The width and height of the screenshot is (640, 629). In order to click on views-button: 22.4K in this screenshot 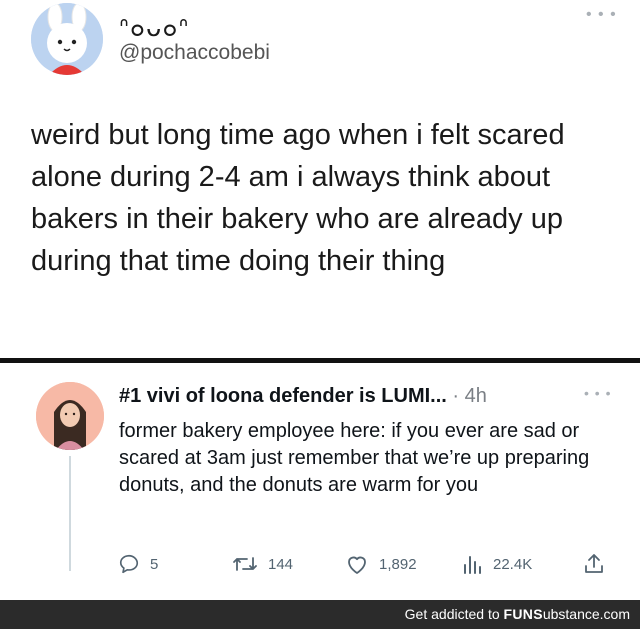, I will do `click(496, 564)`.